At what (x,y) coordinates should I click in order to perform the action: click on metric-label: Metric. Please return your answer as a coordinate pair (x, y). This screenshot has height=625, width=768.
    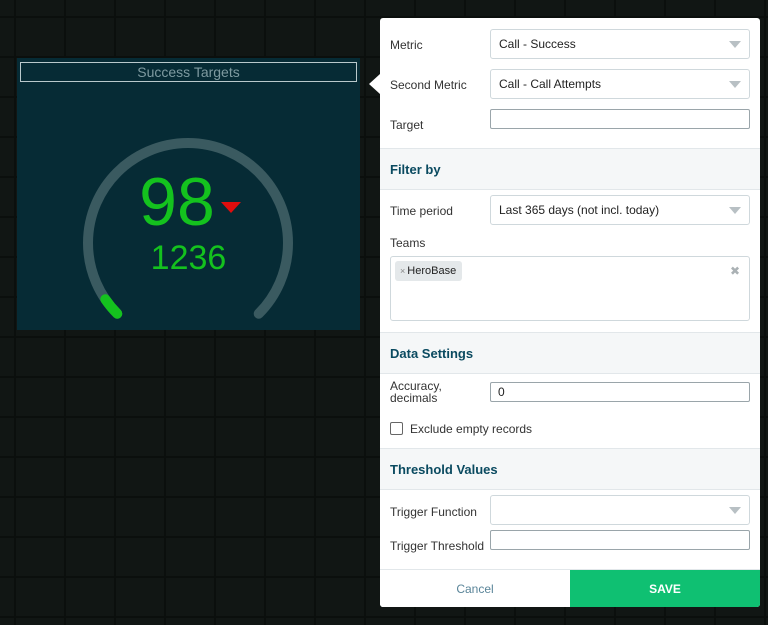
    Looking at the image, I should click on (406, 45).